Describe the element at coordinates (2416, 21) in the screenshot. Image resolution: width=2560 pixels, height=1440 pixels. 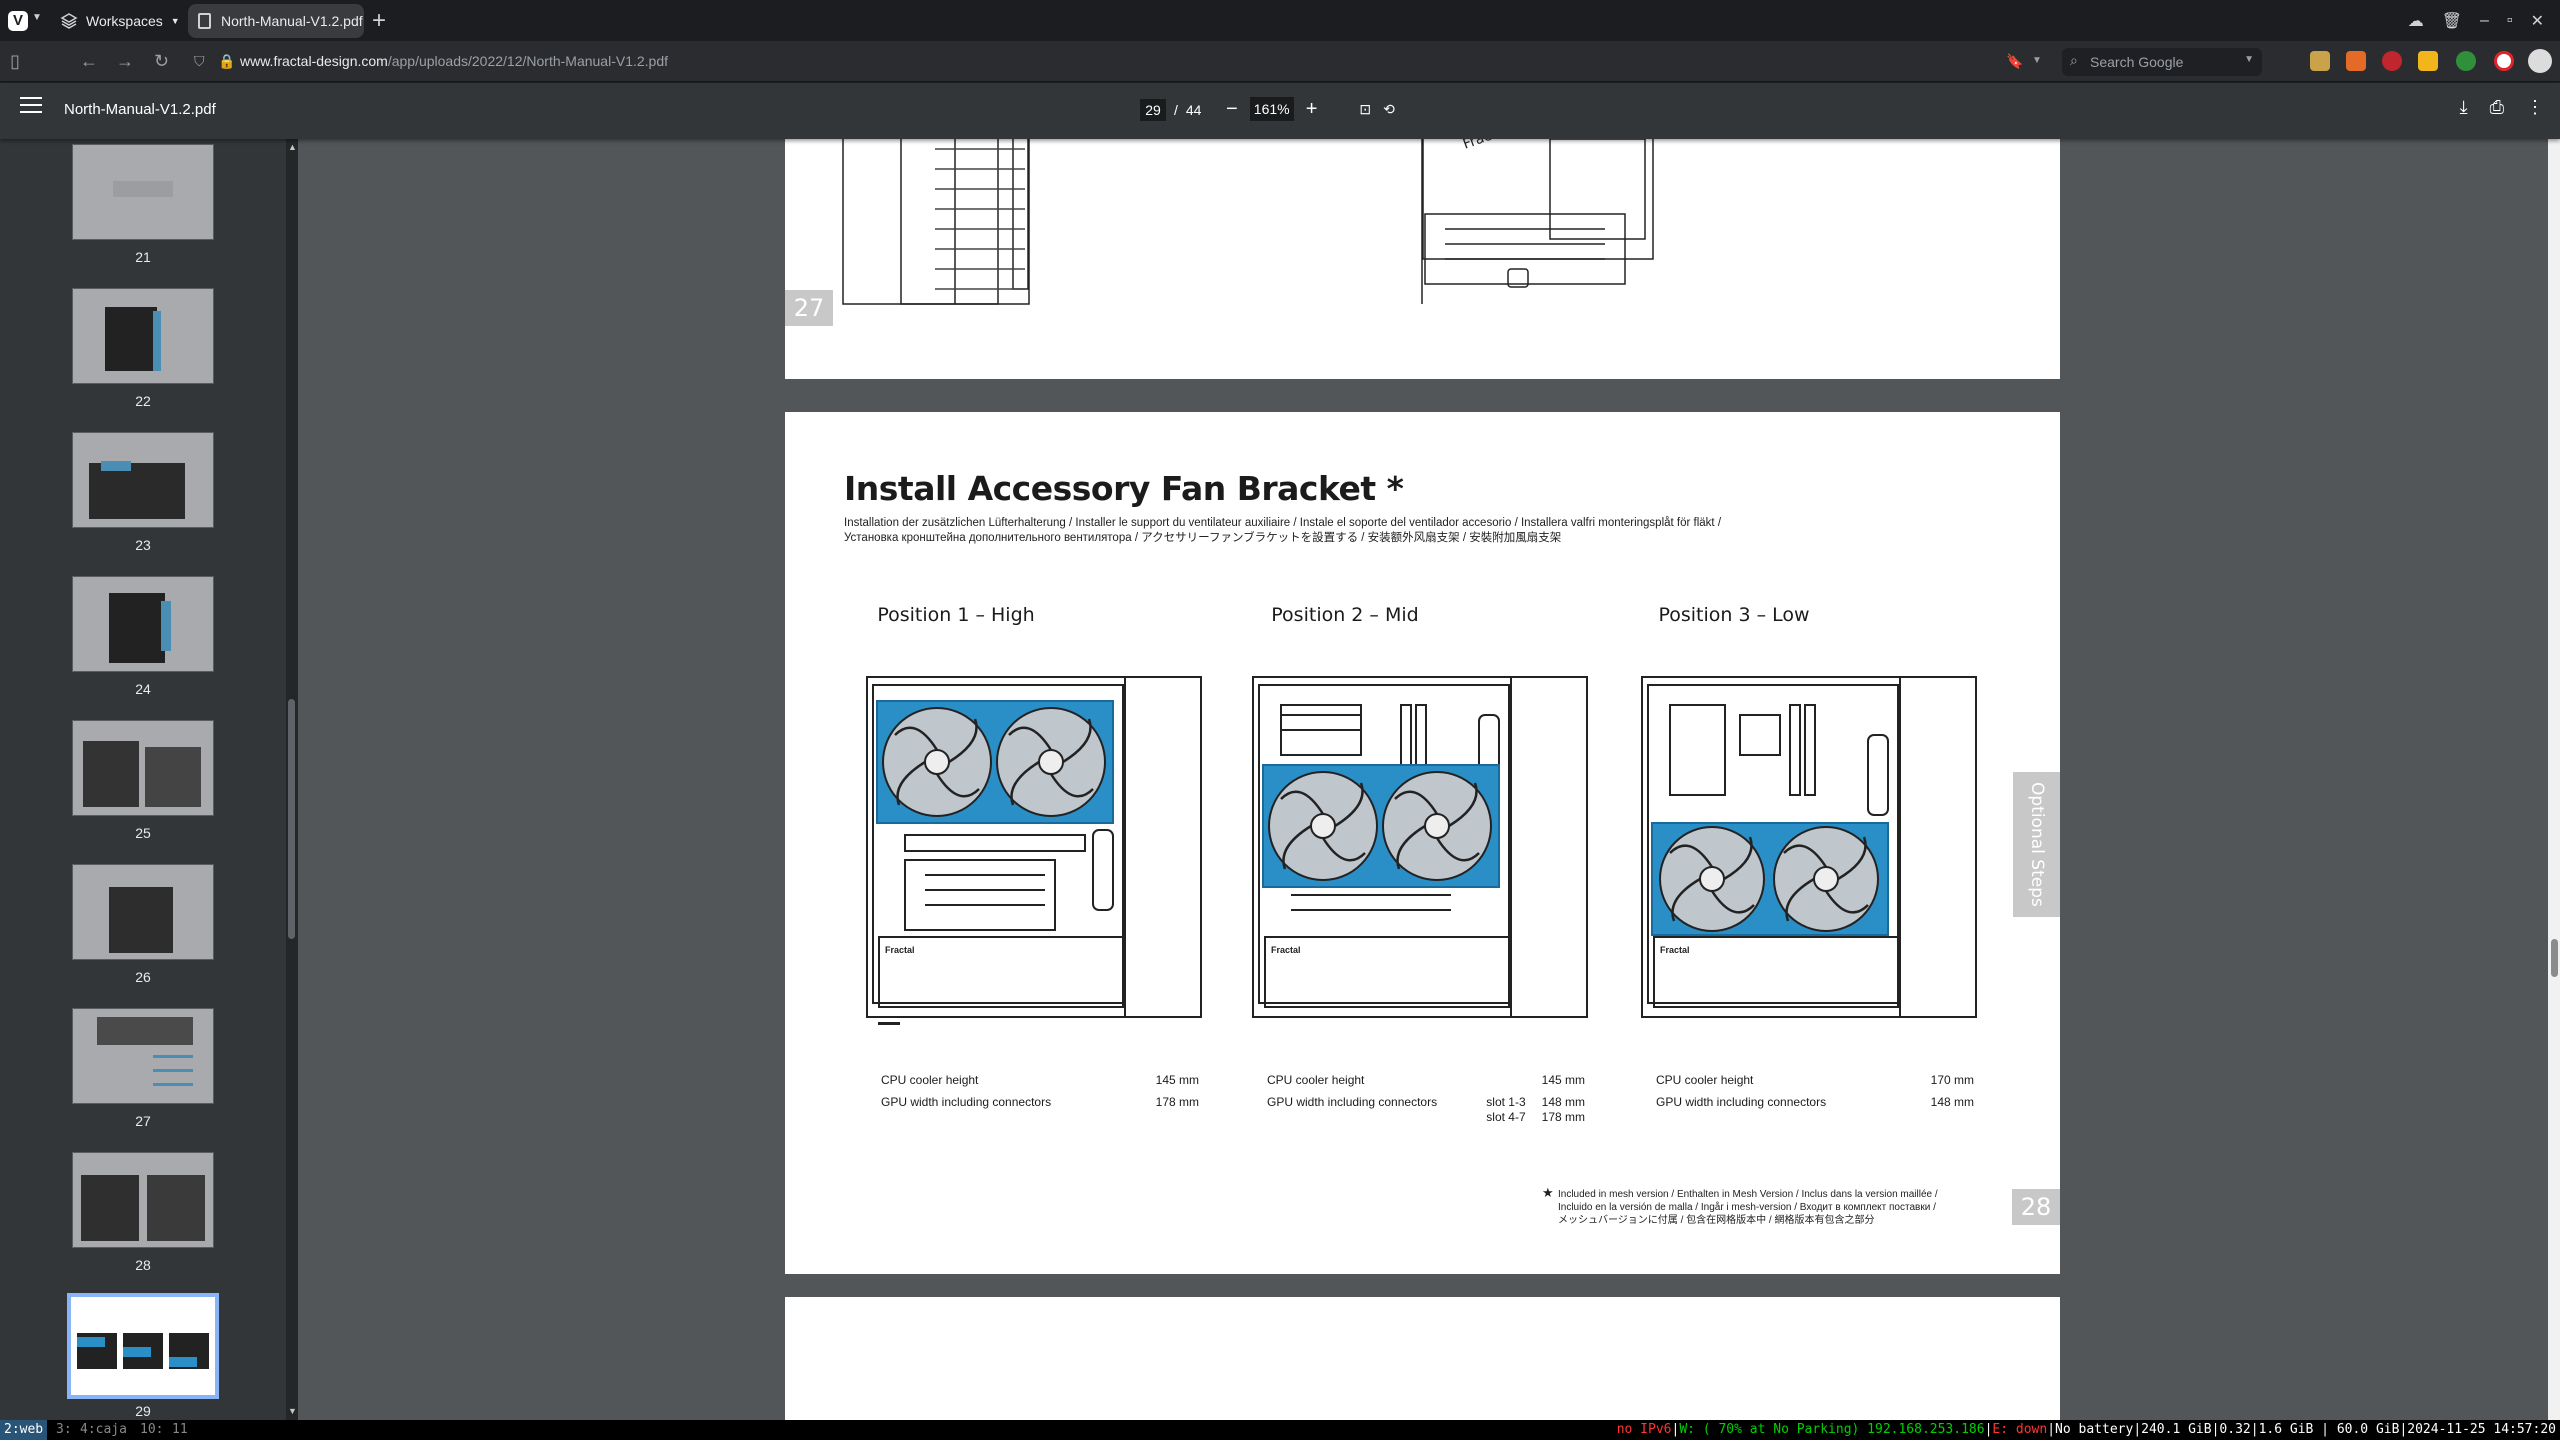
I see `cloud-sync-icon: ☁` at that location.